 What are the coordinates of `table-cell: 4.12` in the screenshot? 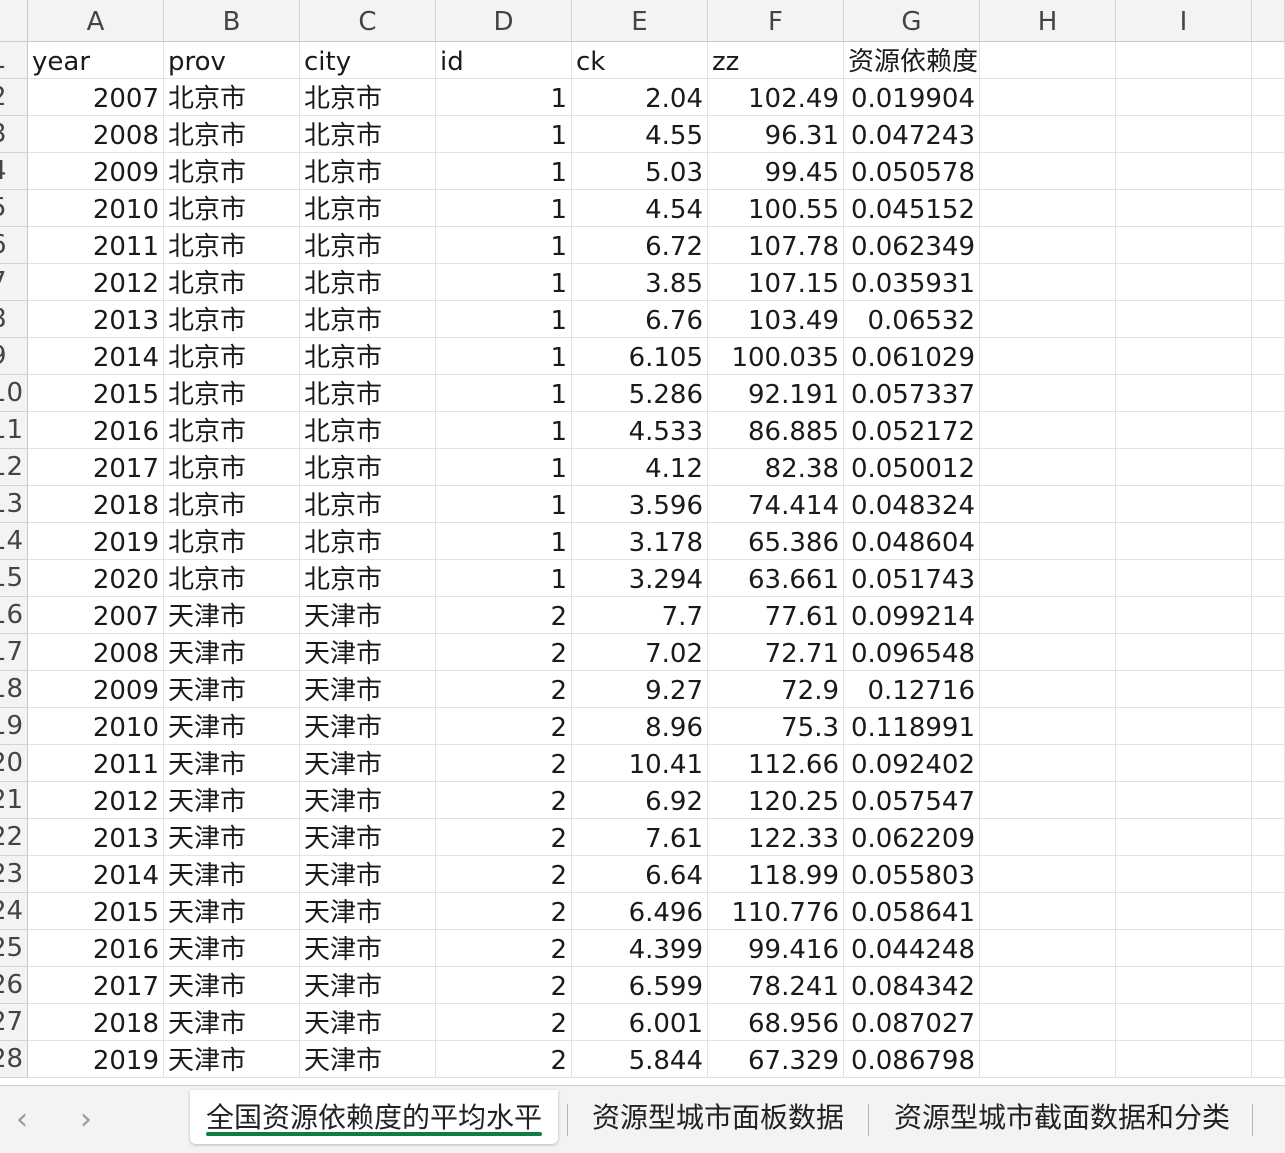 It's located at (640, 467).